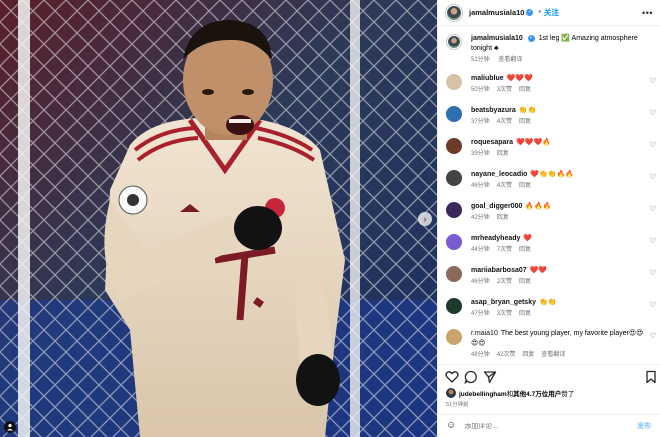  I want to click on tagged-users-button, so click(10, 427).